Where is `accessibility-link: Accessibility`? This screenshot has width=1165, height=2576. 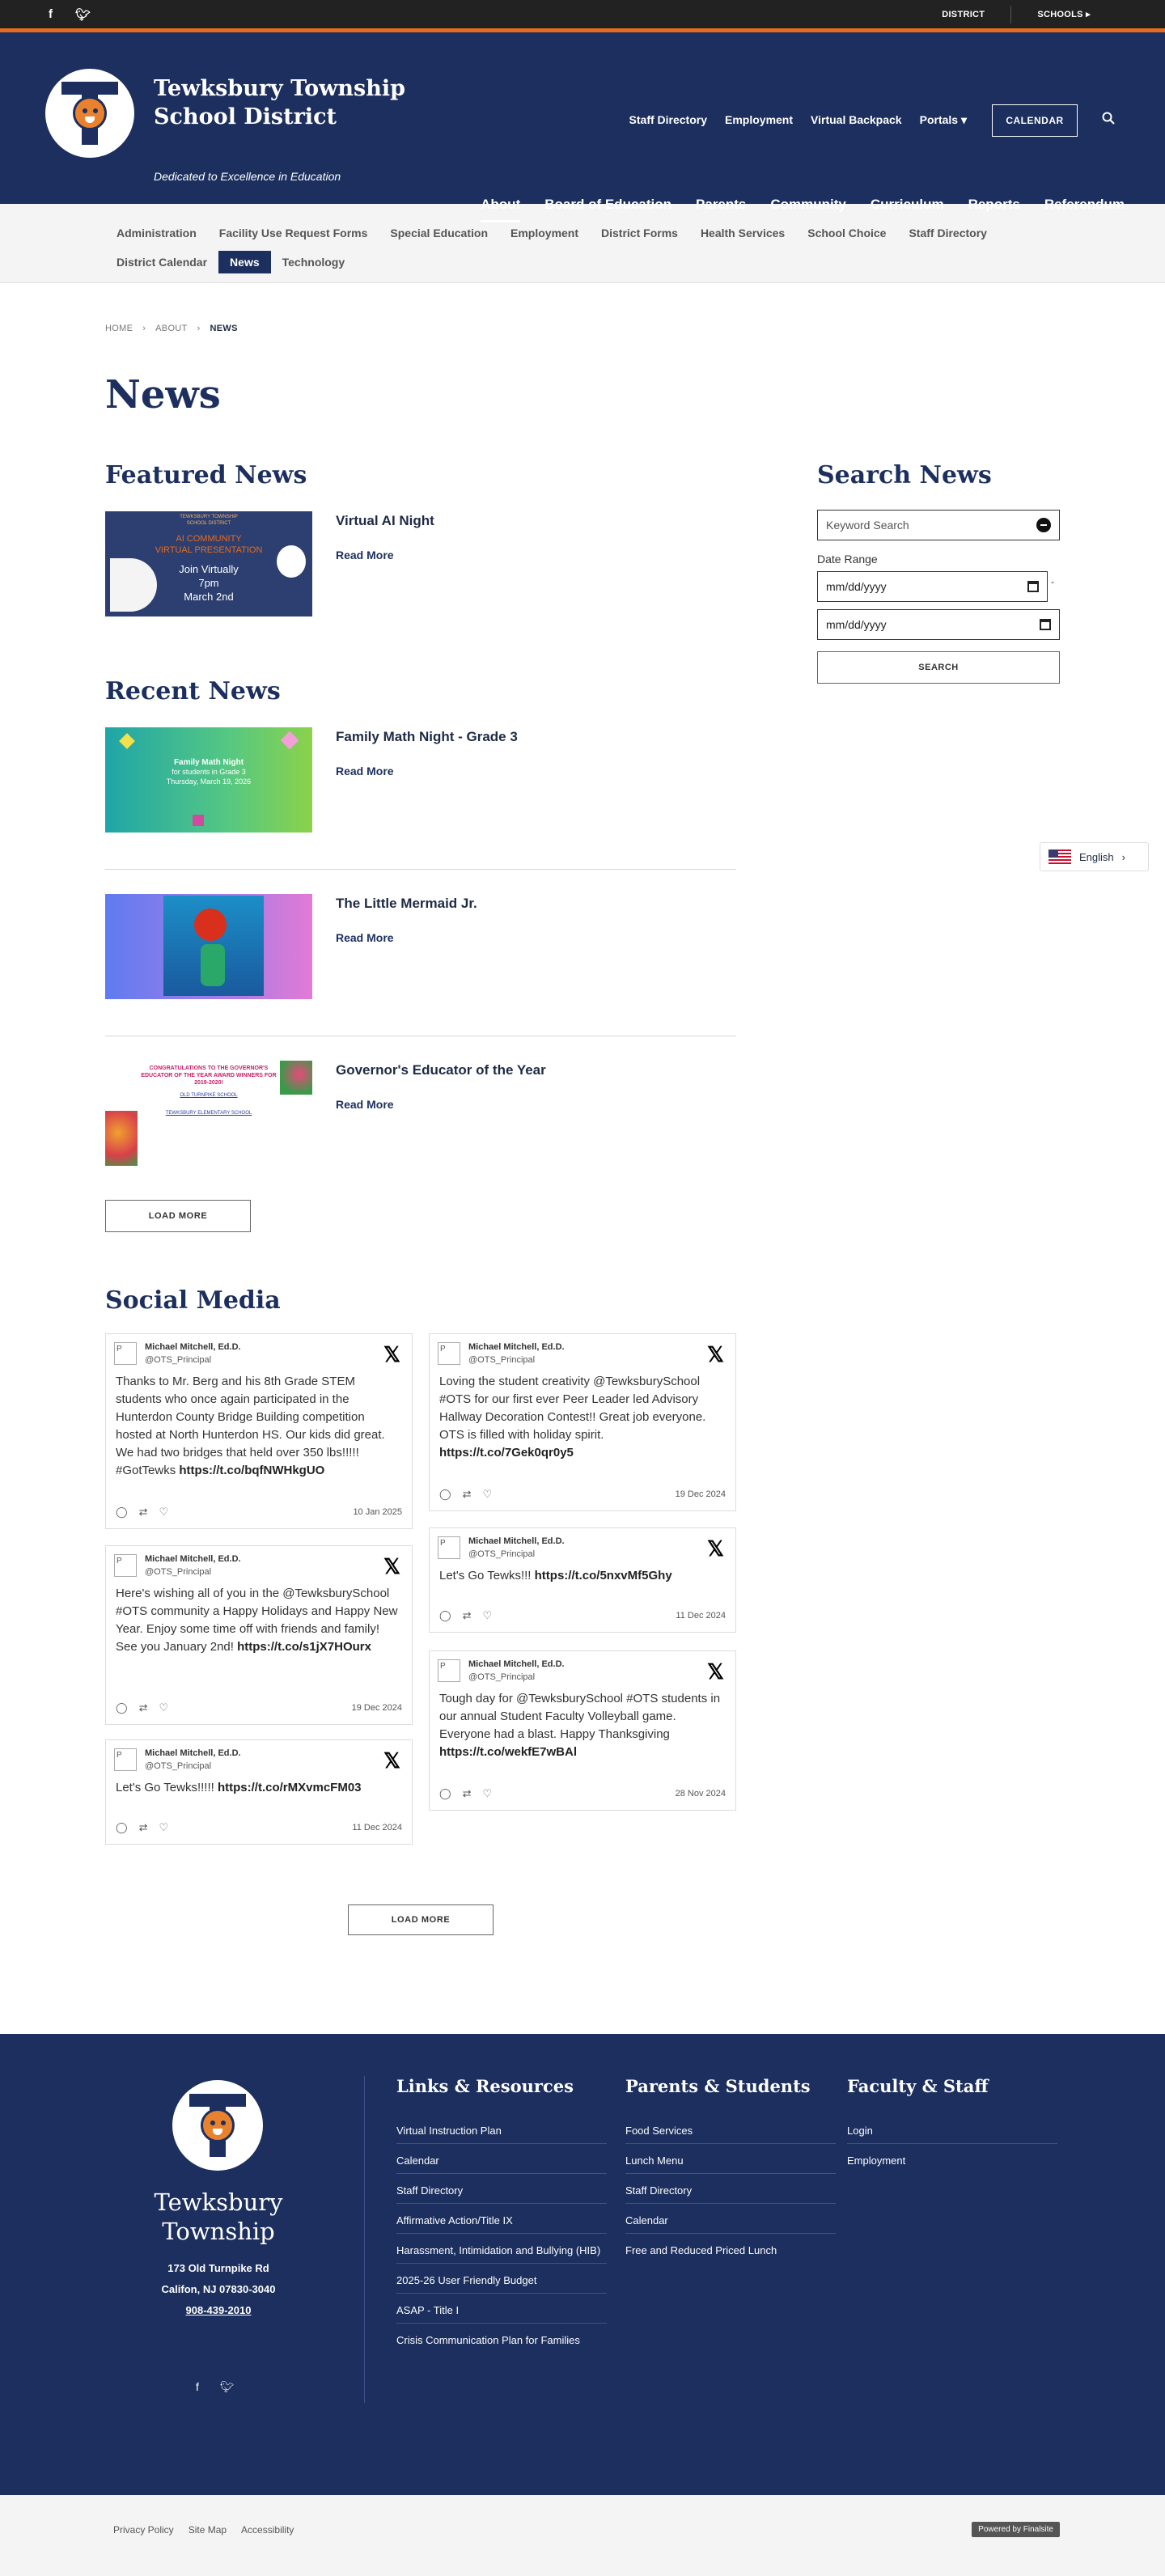 accessibility-link: Accessibility is located at coordinates (268, 2530).